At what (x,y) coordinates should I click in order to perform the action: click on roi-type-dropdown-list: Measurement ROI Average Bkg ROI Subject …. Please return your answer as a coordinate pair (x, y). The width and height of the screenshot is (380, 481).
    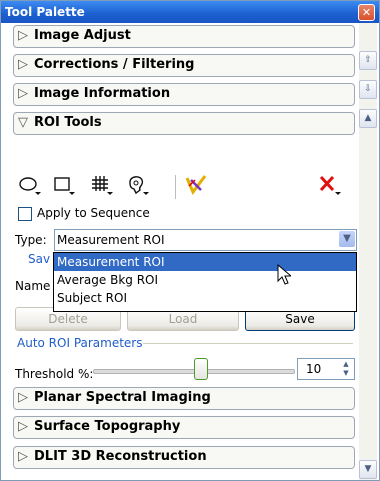
    Looking at the image, I should click on (205, 282).